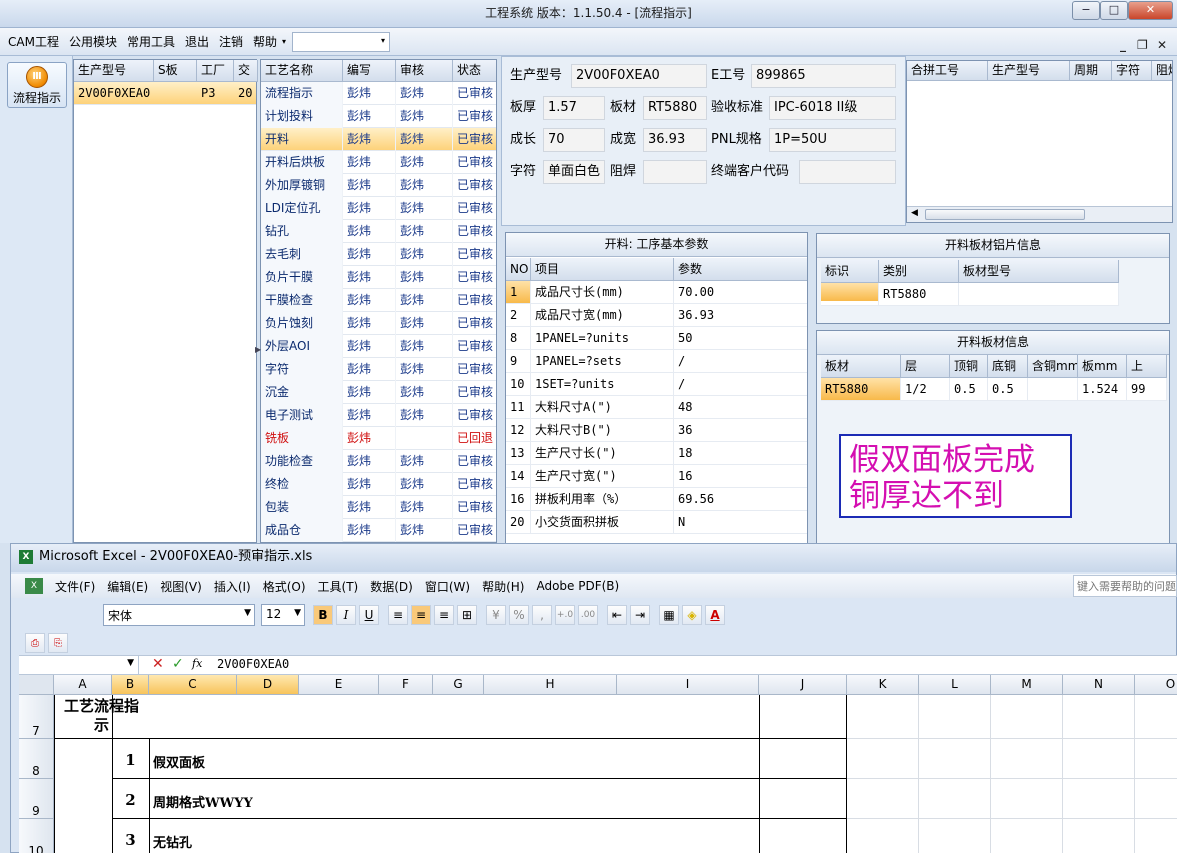 This screenshot has width=1177, height=853. Describe the element at coordinates (447, 586) in the screenshot. I see `excel-menu-window: 窗口(W)` at that location.